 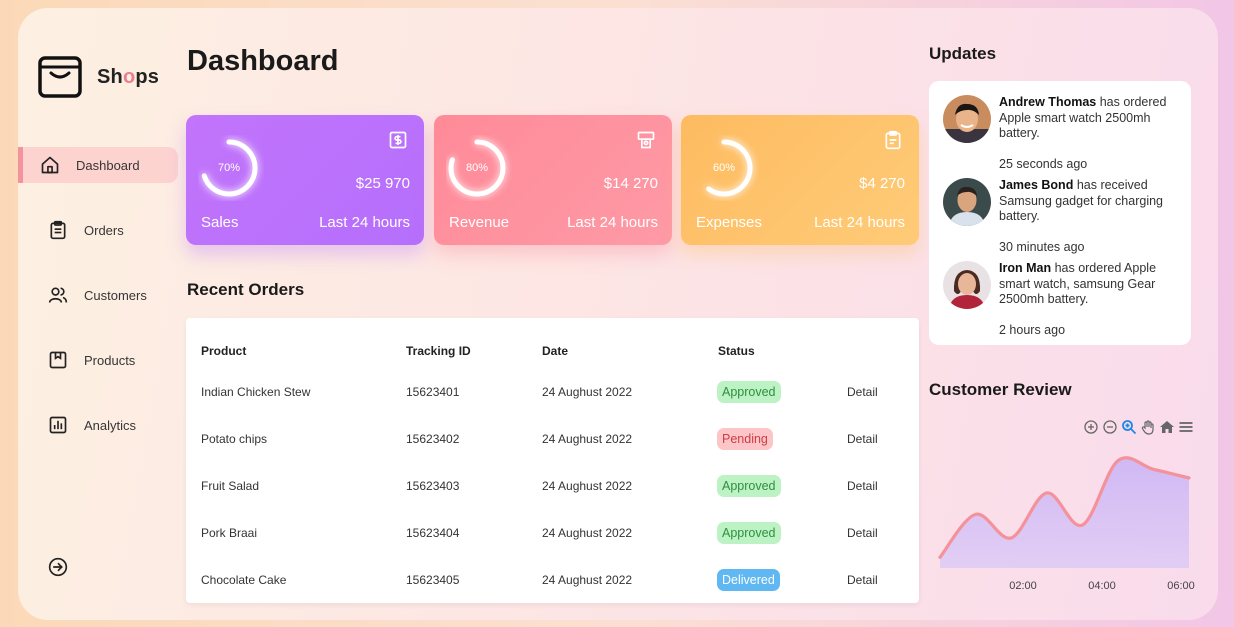 What do you see at coordinates (58, 230) in the screenshot?
I see `clipboard-icon` at bounding box center [58, 230].